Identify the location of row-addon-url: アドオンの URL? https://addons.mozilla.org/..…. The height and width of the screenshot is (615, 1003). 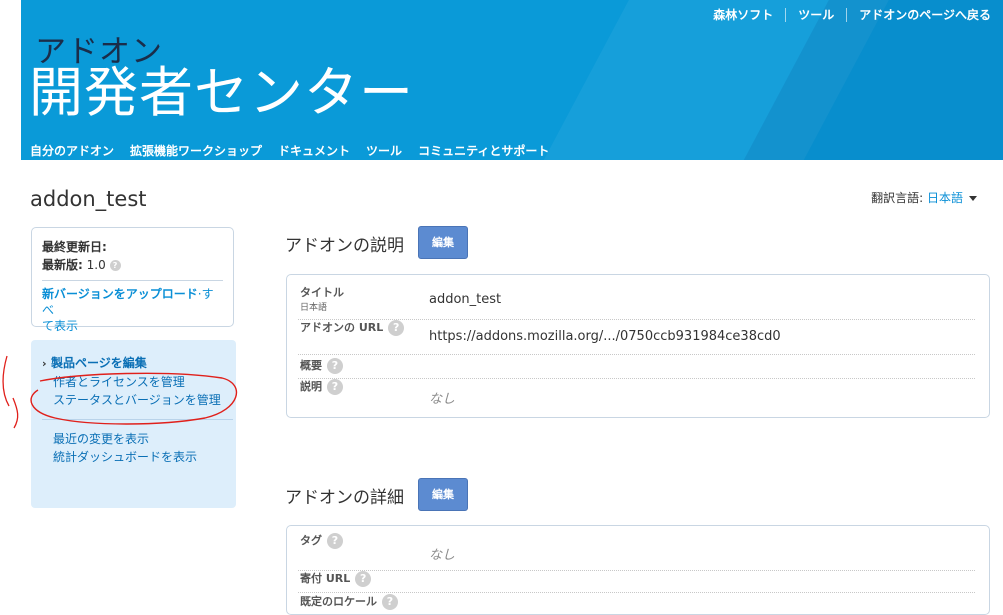
(636, 337).